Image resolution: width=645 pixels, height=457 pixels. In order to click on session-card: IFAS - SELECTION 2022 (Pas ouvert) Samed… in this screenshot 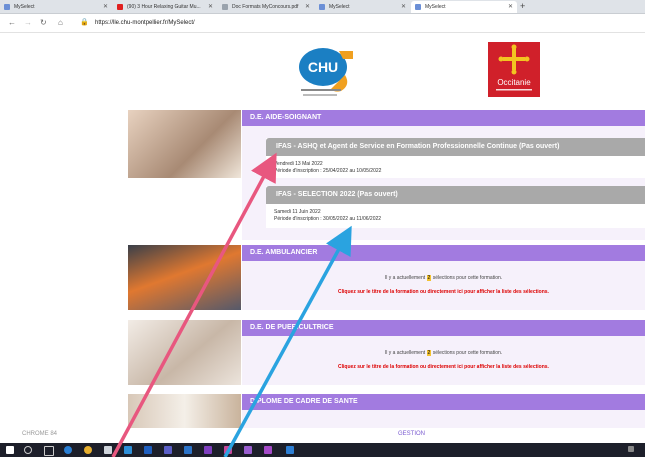, I will do `click(455, 207)`.